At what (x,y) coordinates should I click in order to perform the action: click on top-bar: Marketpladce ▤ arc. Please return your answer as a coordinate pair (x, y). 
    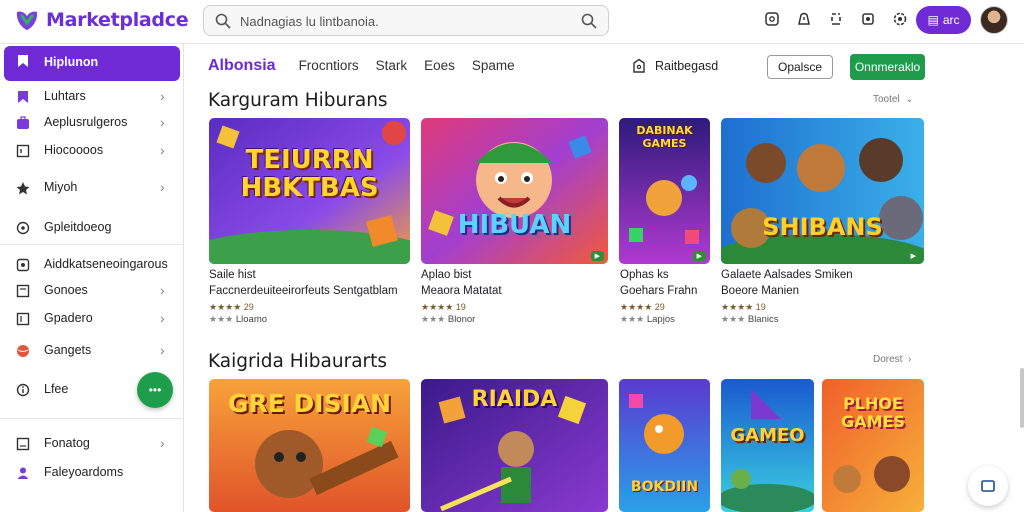
    Looking at the image, I should click on (512, 22).